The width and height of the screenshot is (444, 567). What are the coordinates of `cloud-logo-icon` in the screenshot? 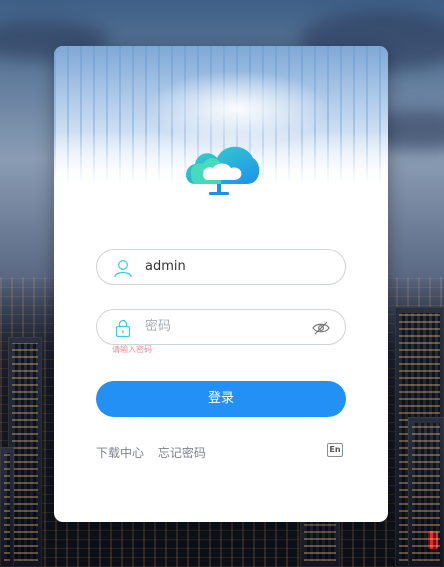 It's located at (223, 170).